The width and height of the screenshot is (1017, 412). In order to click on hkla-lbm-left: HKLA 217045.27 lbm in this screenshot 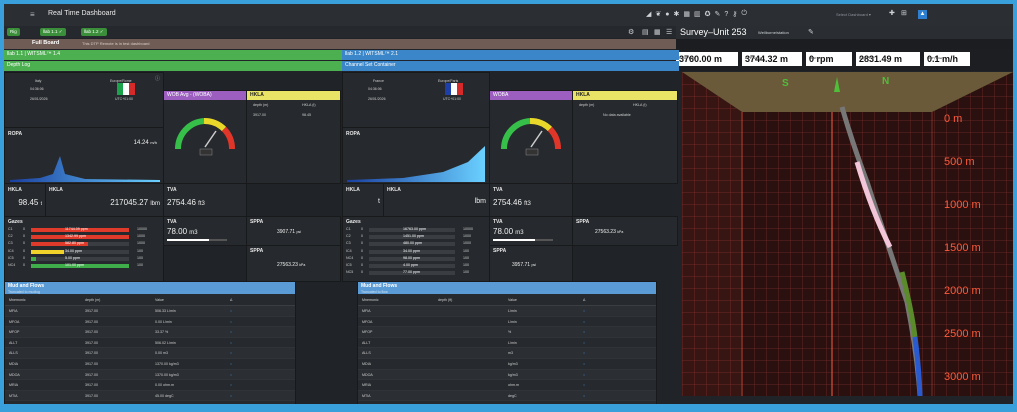, I will do `click(104, 200)`.